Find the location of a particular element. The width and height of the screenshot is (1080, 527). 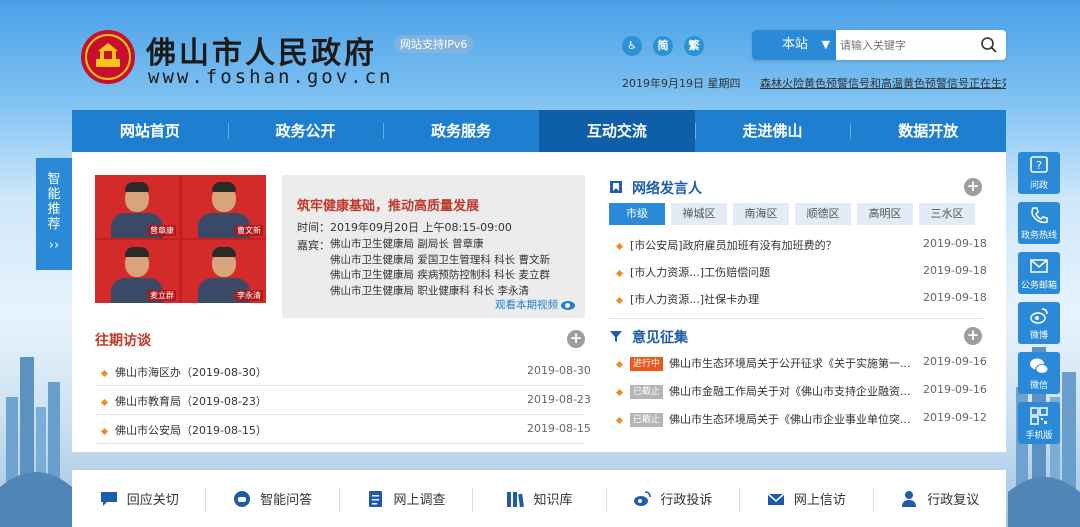

weather-alert-link: 森林火险黄色预警信号和高温黄色预警信号正在生效 is located at coordinates (883, 83).